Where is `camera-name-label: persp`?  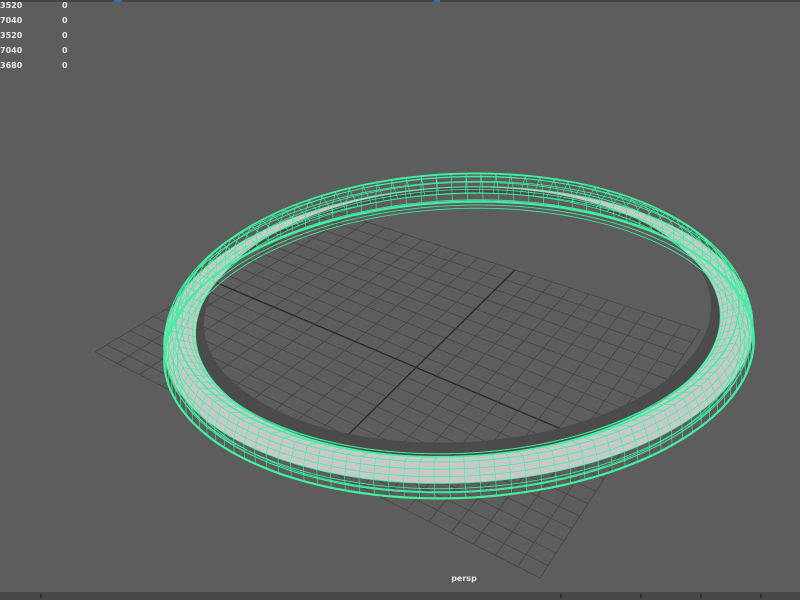
camera-name-label: persp is located at coordinates (464, 578).